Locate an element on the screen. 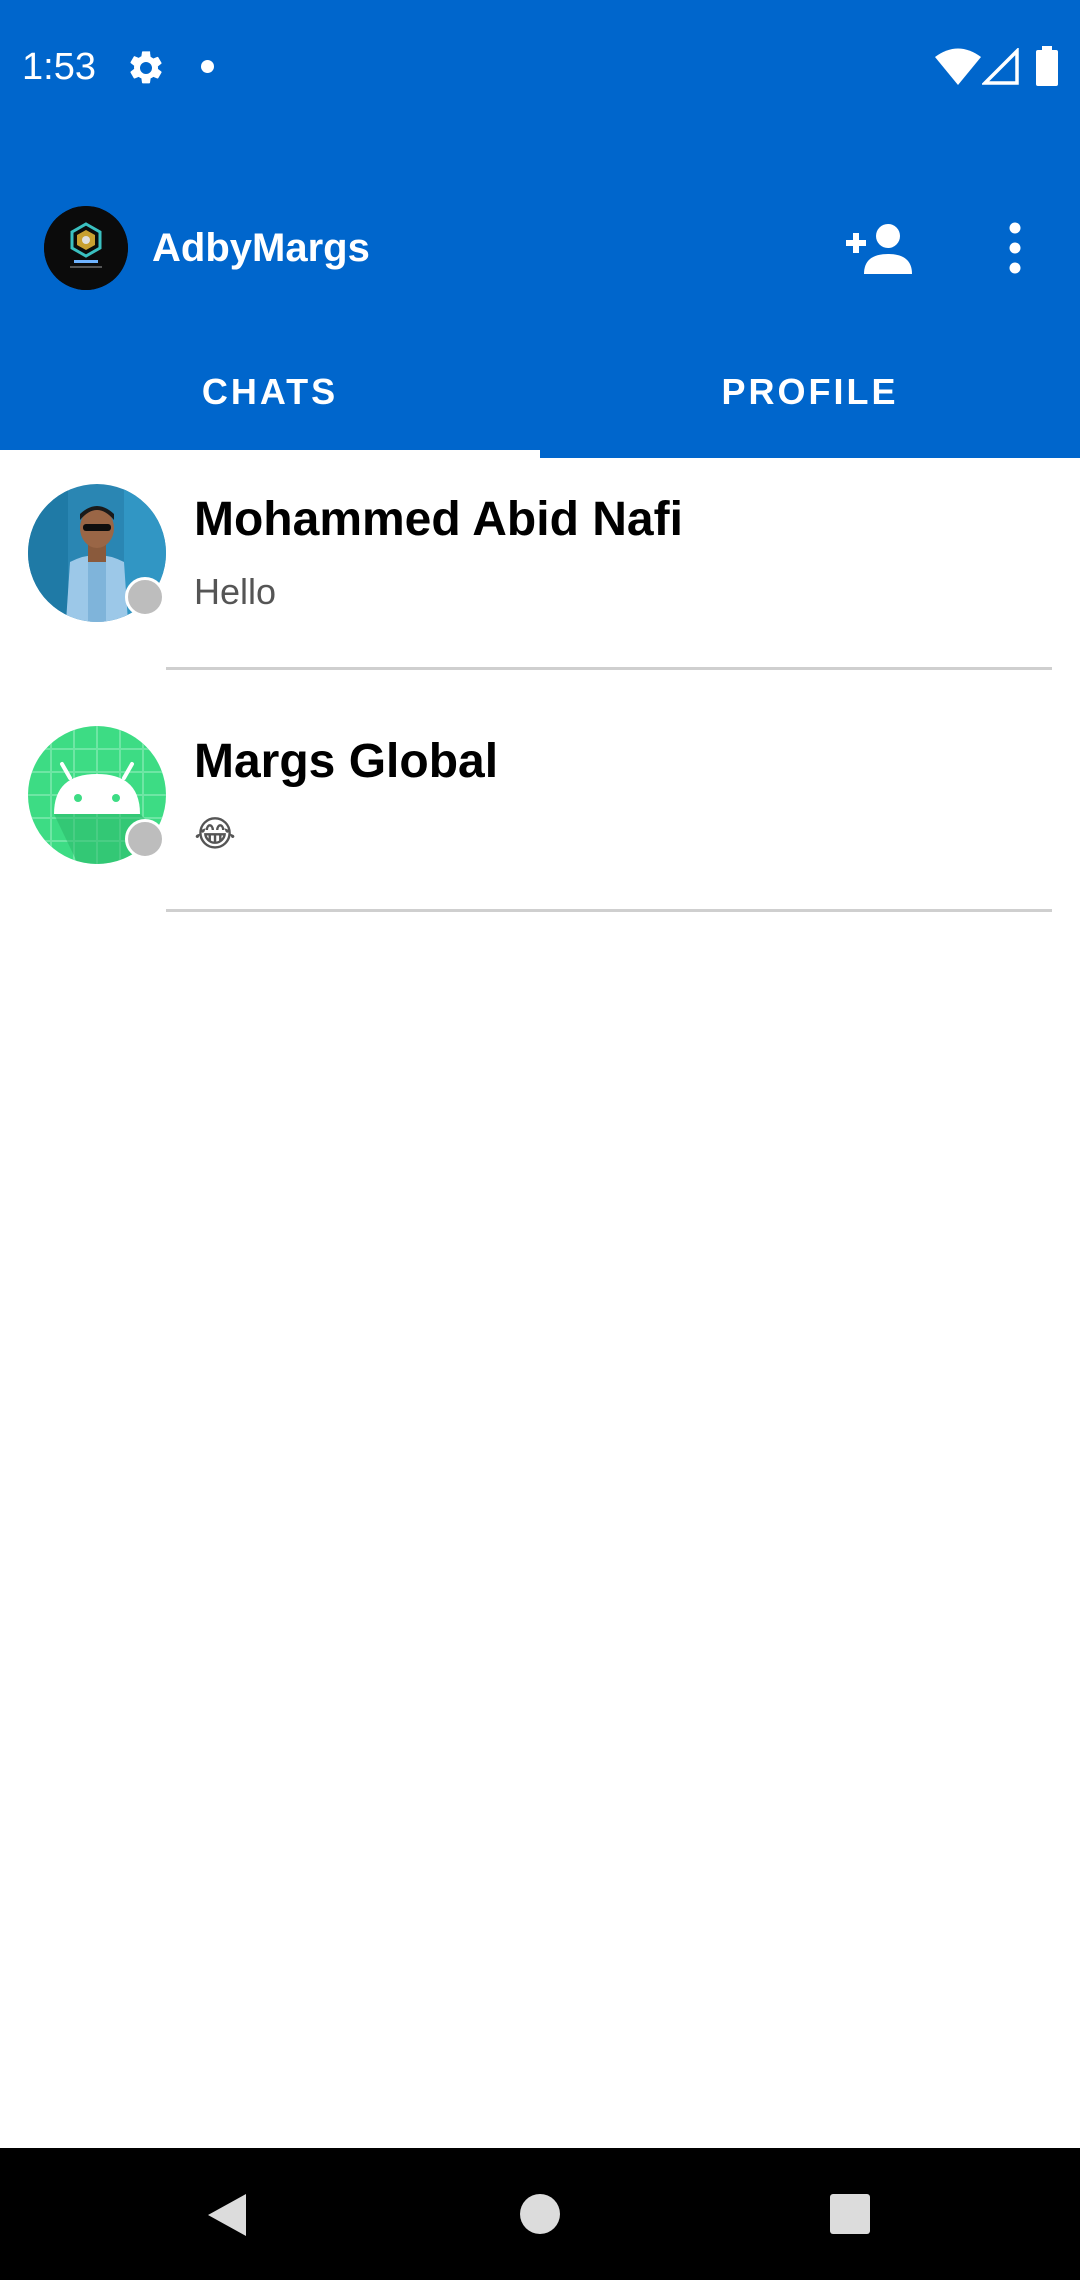 This screenshot has width=1080, height=2280. recents-icon is located at coordinates (850, 2214).